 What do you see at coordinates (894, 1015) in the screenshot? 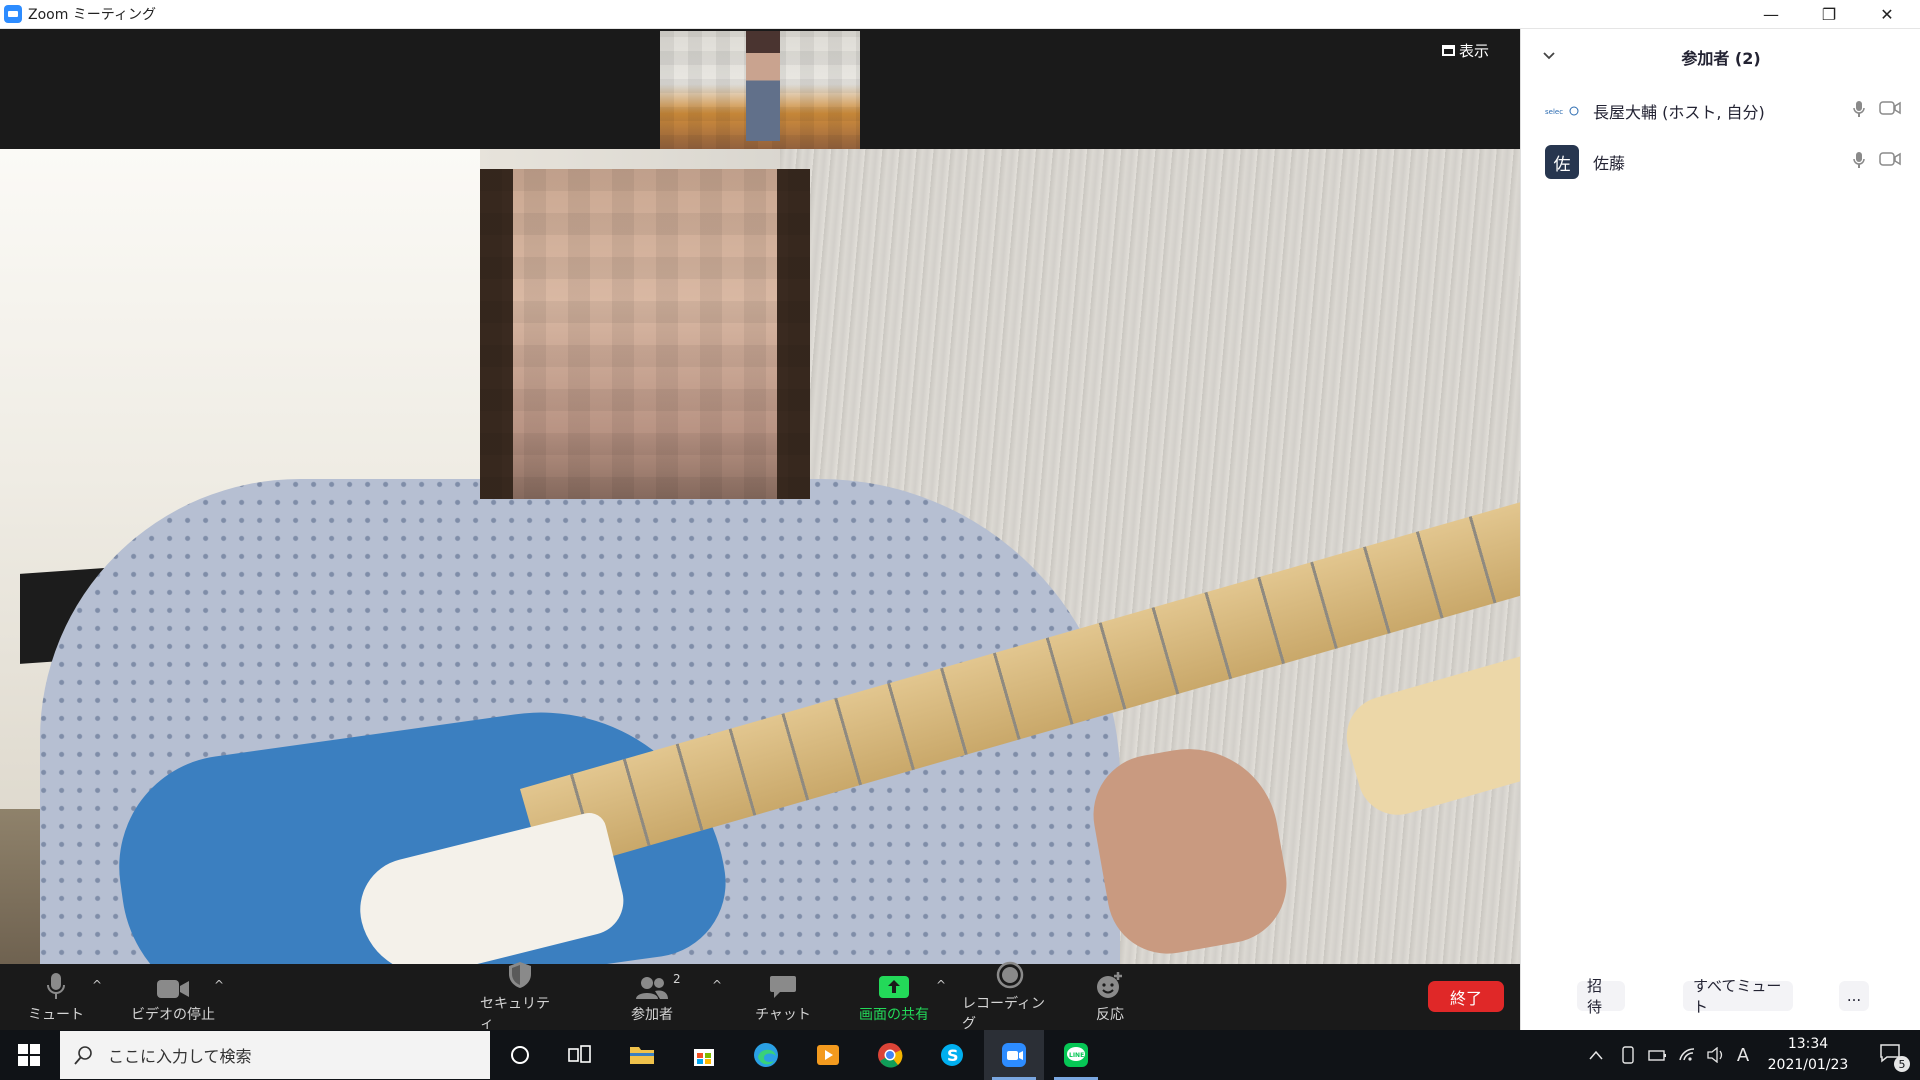
I see `share-screen-label: 画面の共有` at bounding box center [894, 1015].